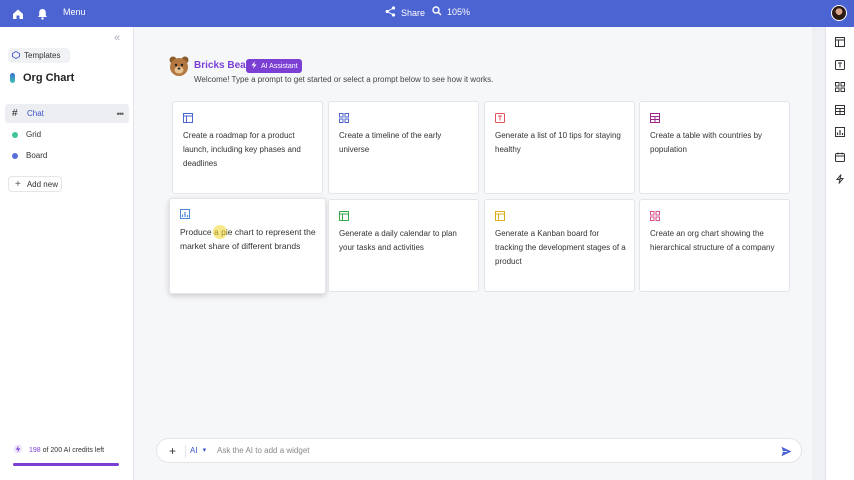 The image size is (854, 480). I want to click on grid-dot-icon, so click(15, 134).